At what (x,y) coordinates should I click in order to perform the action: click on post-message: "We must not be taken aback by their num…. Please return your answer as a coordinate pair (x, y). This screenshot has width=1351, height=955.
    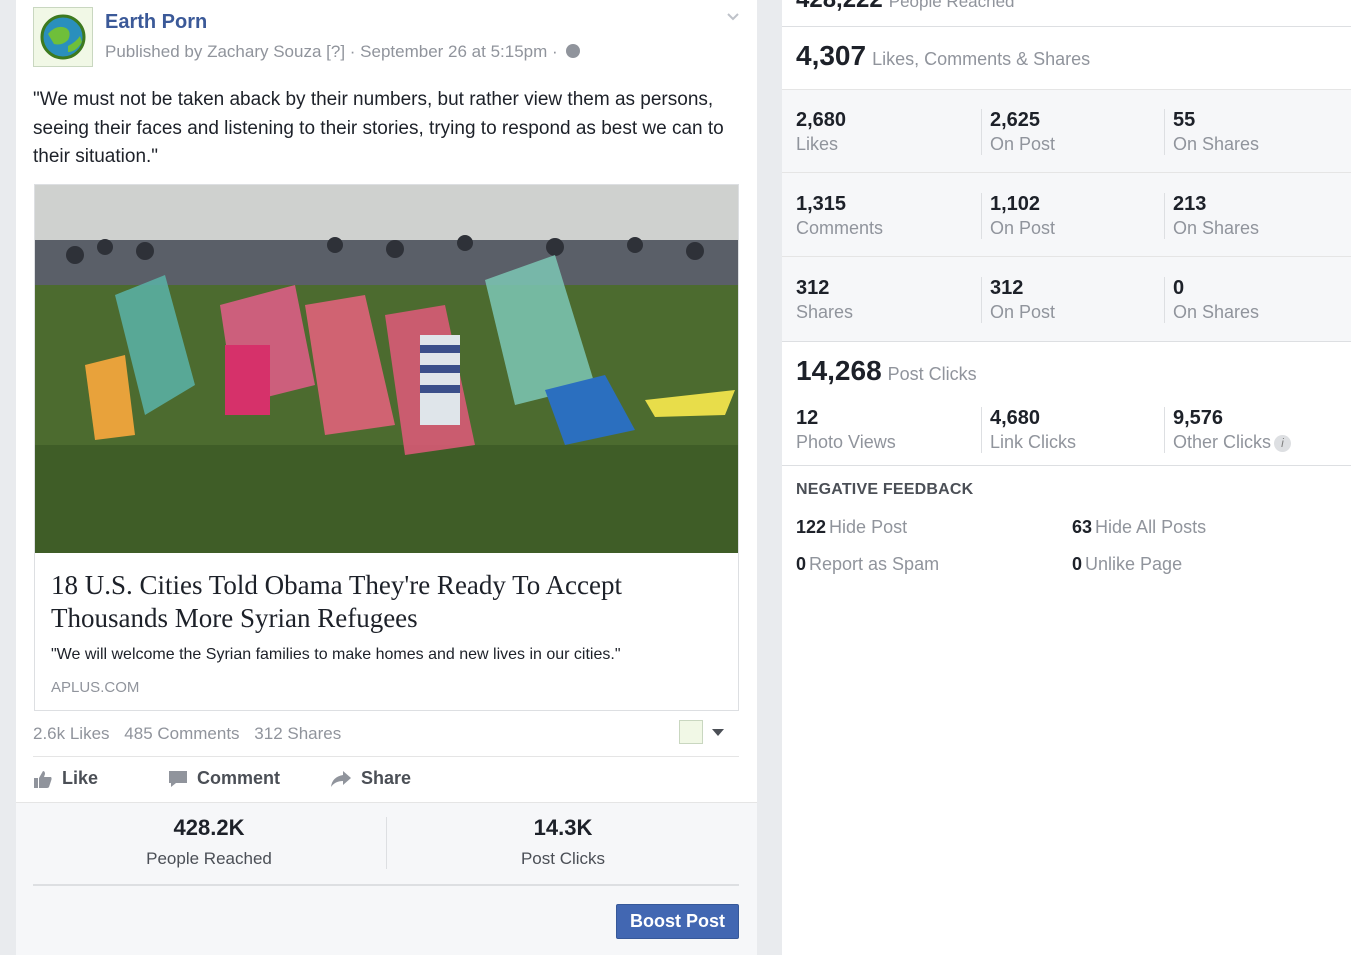
    Looking at the image, I should click on (378, 128).